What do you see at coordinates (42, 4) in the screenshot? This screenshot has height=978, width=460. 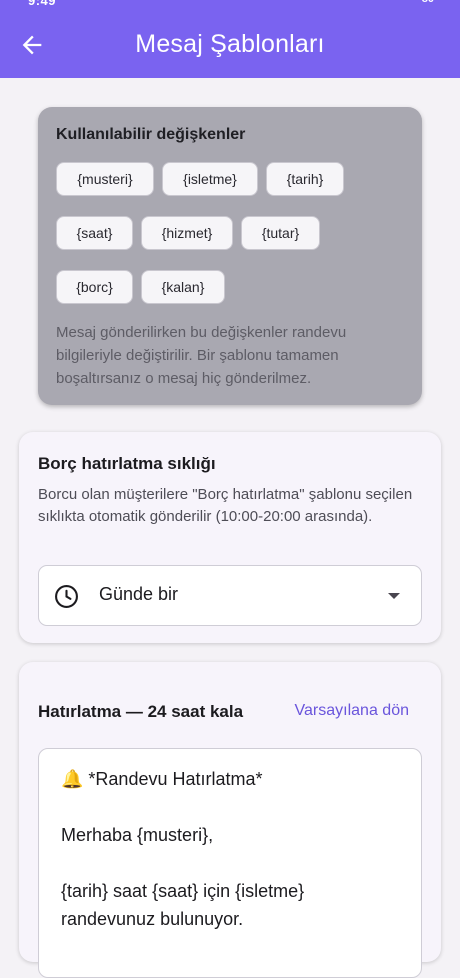 I see `status-time: 9:49` at bounding box center [42, 4].